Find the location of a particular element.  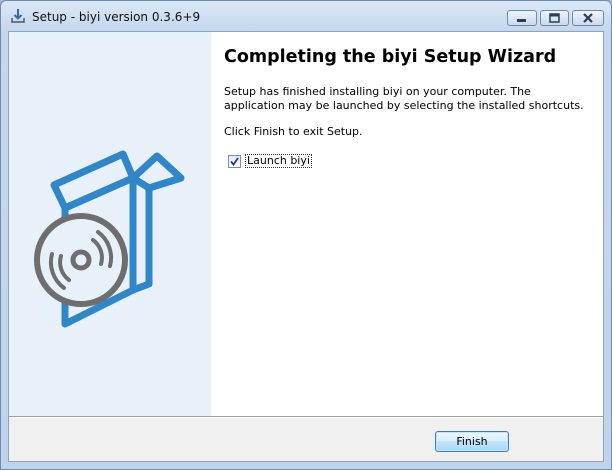

page-title: Completing the biyi Setup Wizard is located at coordinates (390, 57).